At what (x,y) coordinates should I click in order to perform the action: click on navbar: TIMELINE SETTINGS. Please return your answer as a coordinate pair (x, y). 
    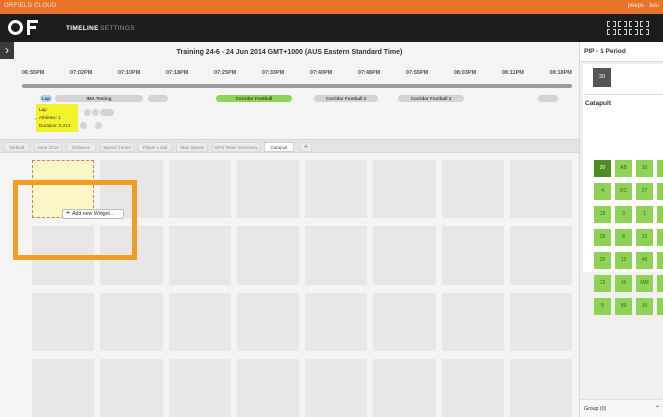
    Looking at the image, I should click on (331, 28).